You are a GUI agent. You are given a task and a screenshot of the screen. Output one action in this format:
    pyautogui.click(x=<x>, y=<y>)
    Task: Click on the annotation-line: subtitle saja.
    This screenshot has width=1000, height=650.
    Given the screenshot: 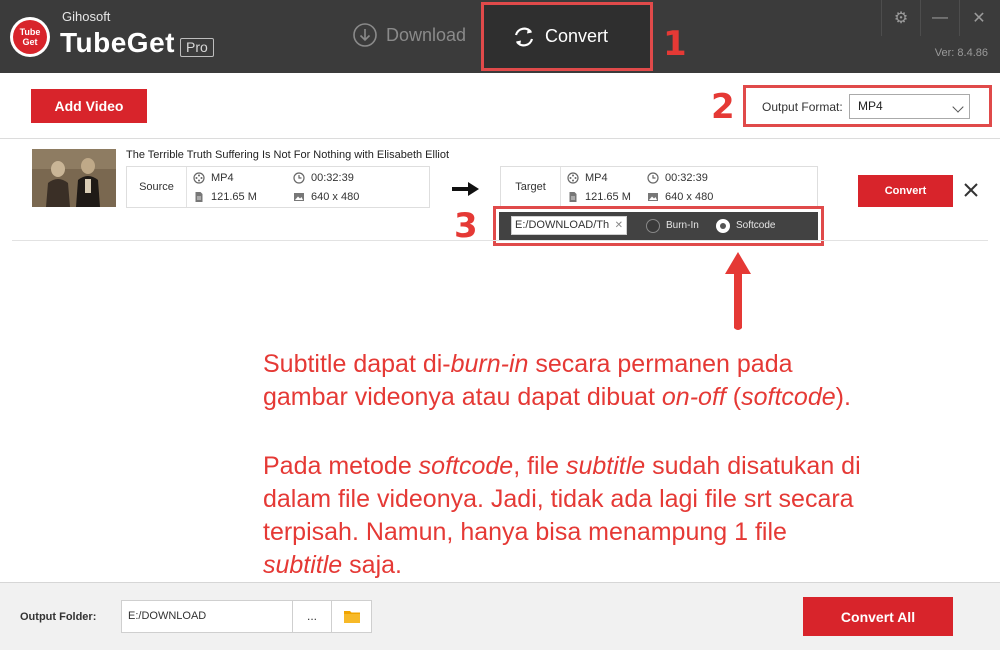 What is the action you would take?
    pyautogui.click(x=332, y=565)
    